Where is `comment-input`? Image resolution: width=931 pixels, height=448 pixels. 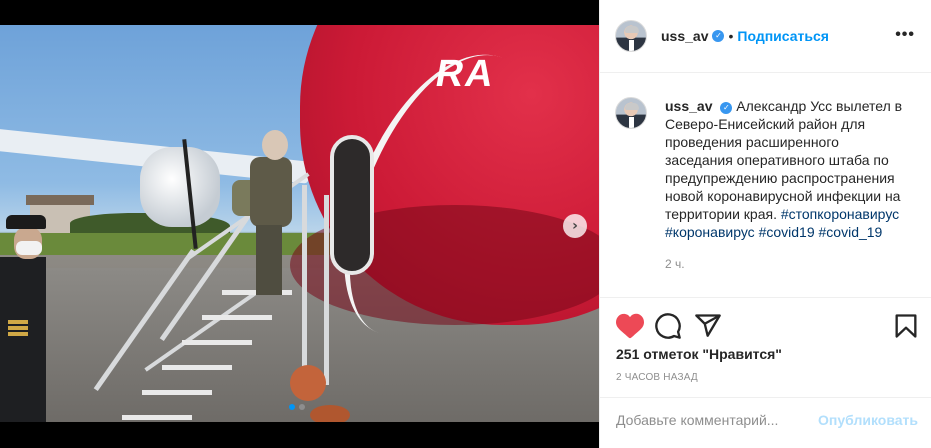 comment-input is located at coordinates (716, 420).